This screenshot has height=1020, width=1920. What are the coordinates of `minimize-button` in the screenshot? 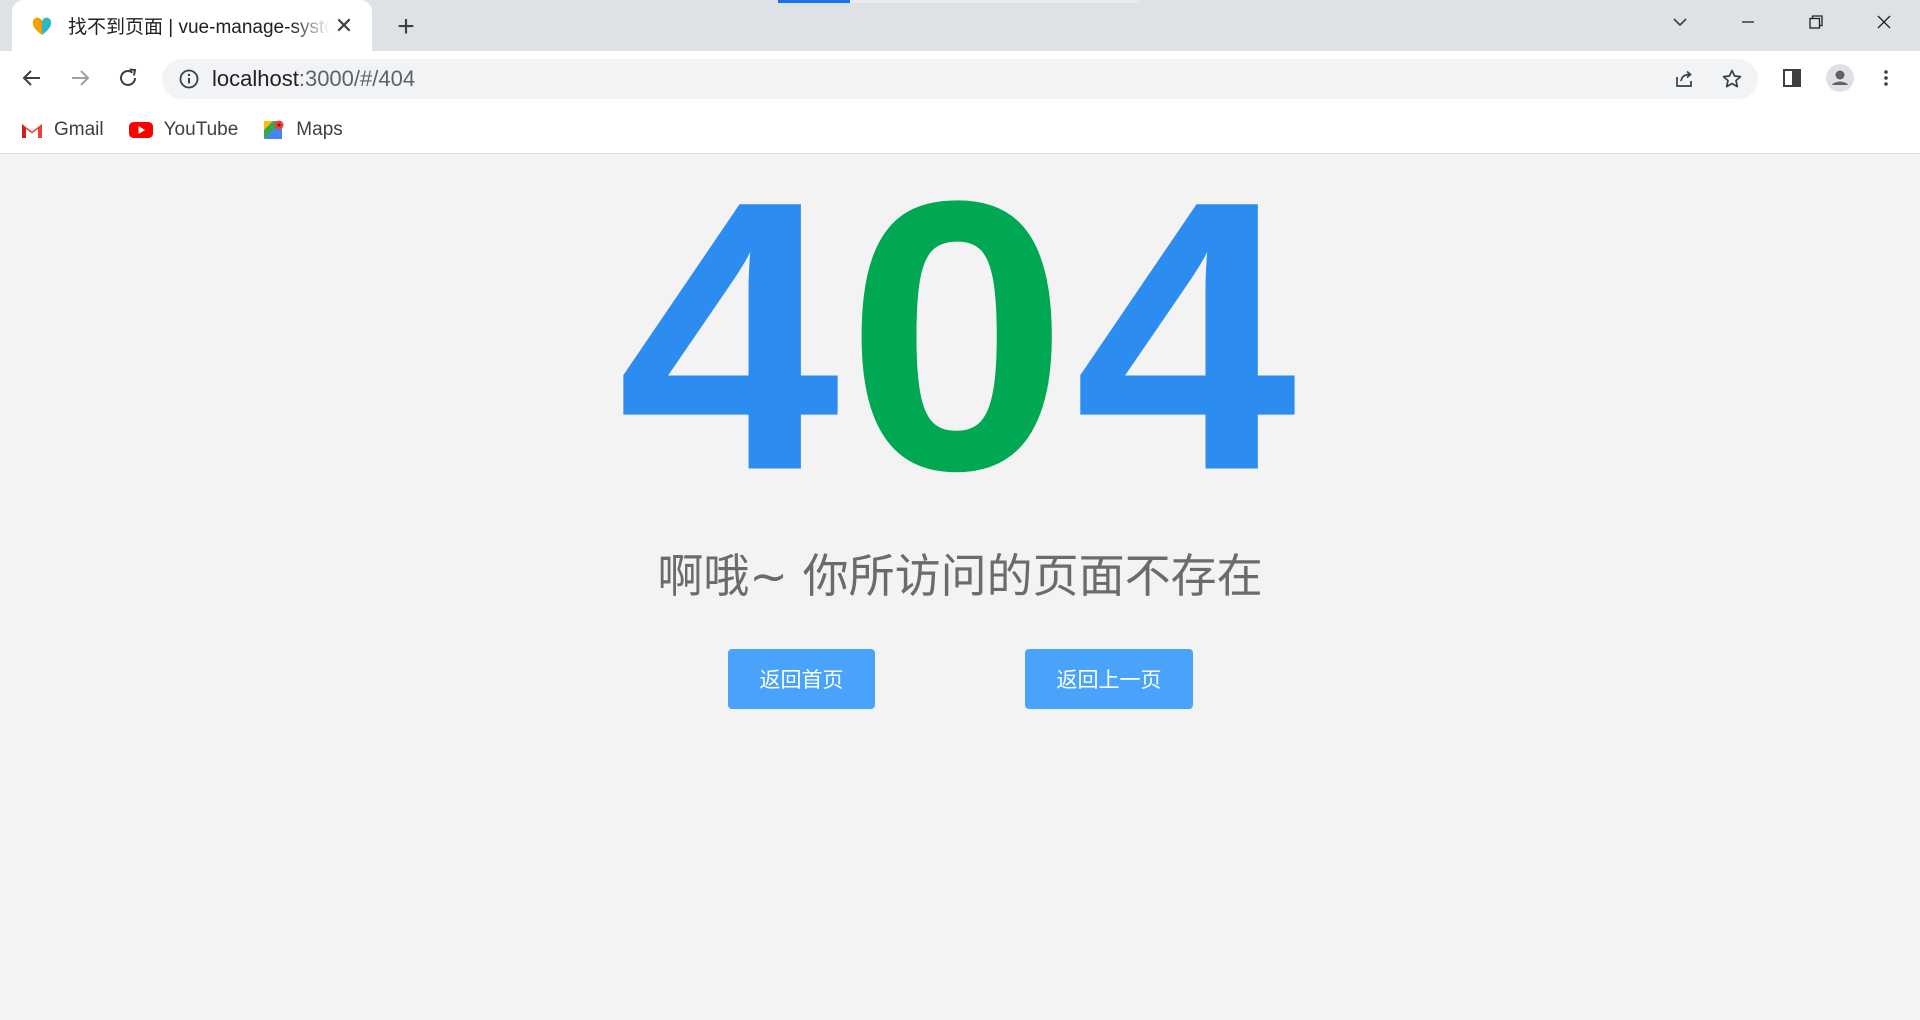 It's located at (1748, 22).